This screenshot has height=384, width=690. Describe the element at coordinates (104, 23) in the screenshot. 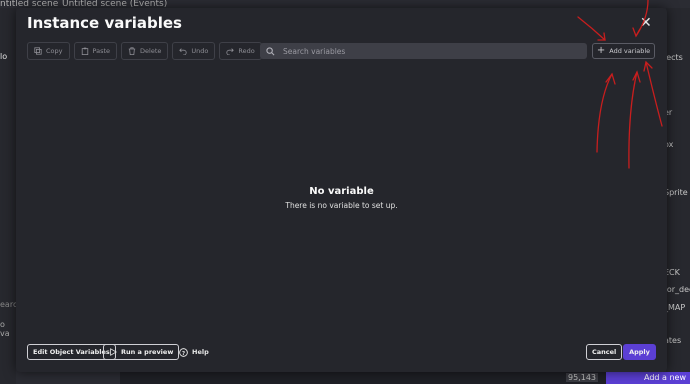

I see `dialog-title: Instance variables` at that location.